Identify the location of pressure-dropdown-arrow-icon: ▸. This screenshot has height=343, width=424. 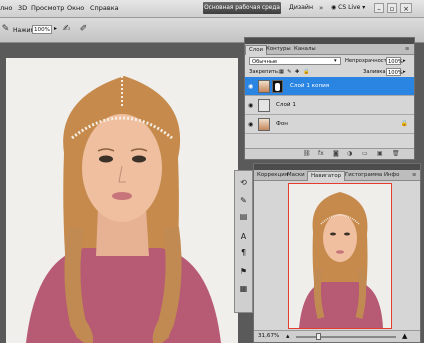
(55, 28).